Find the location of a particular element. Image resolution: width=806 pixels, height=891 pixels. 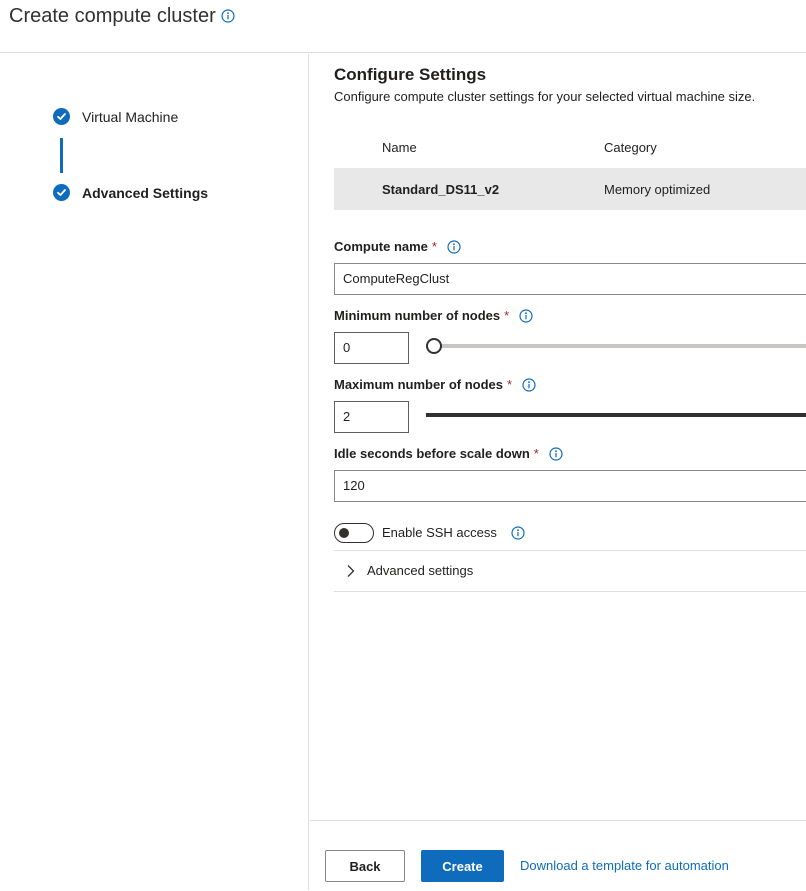

download-template-link: Download a template for automation is located at coordinates (624, 865).